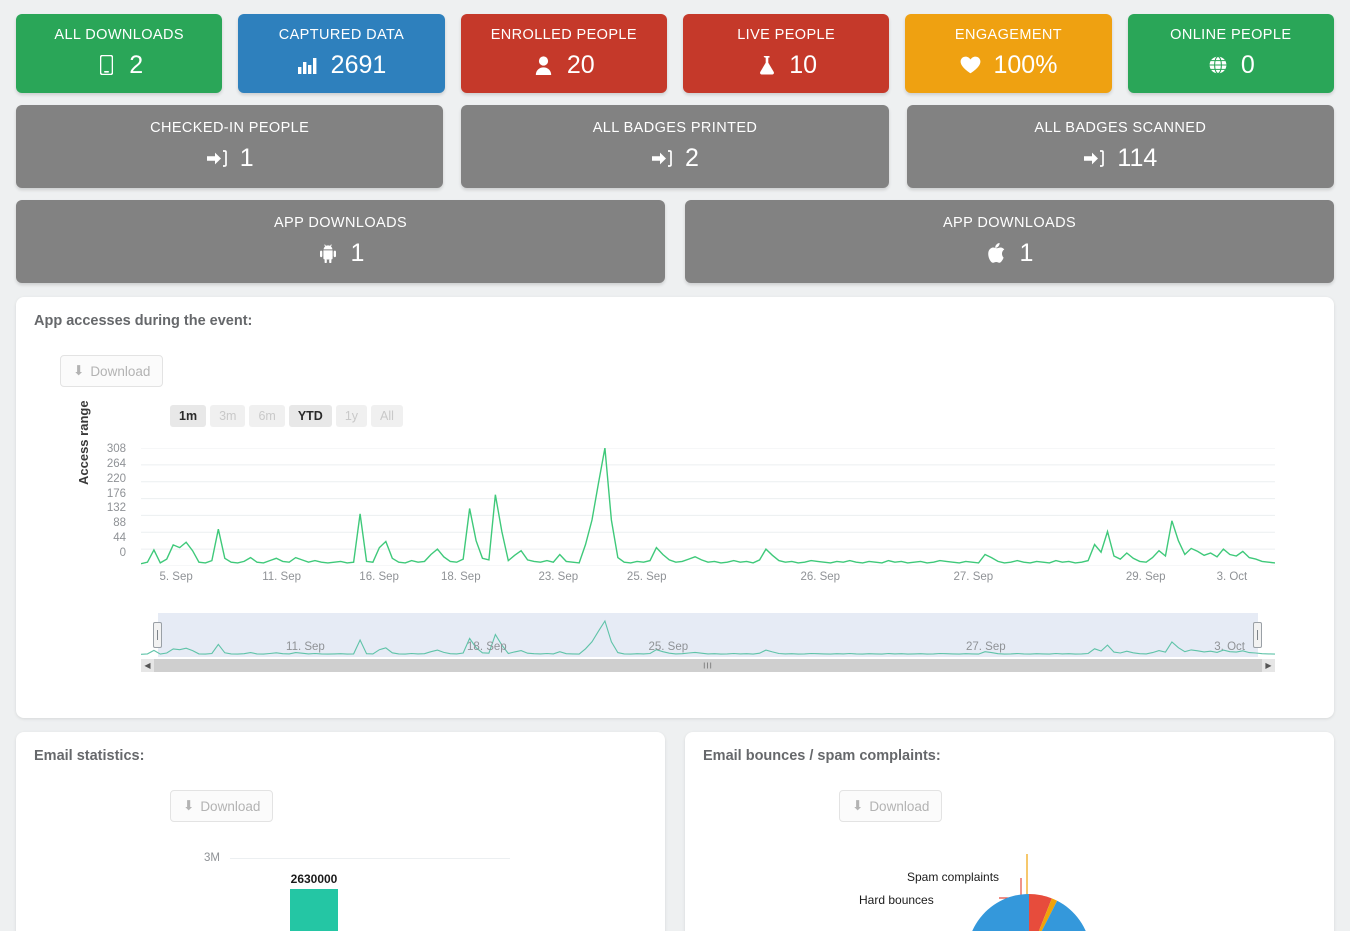 The image size is (1350, 931). What do you see at coordinates (766, 65) in the screenshot?
I see `flask-icon` at bounding box center [766, 65].